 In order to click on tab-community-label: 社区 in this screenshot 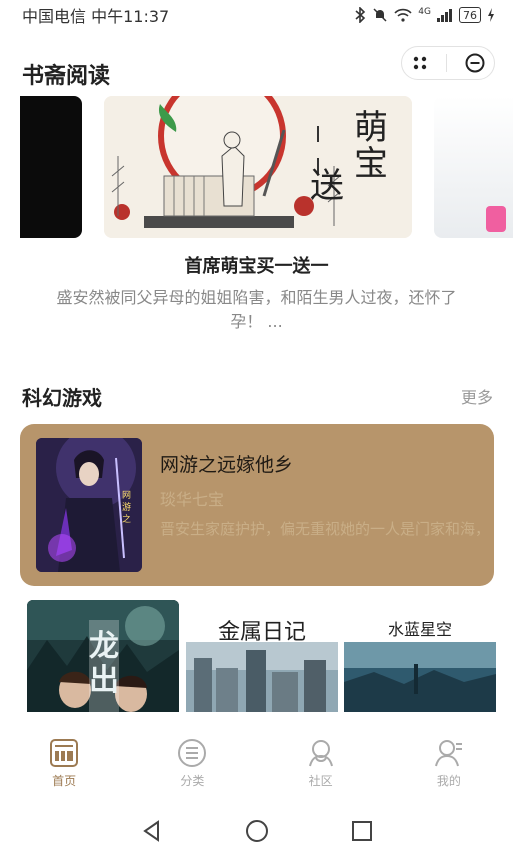, I will do `click(320, 781)`.